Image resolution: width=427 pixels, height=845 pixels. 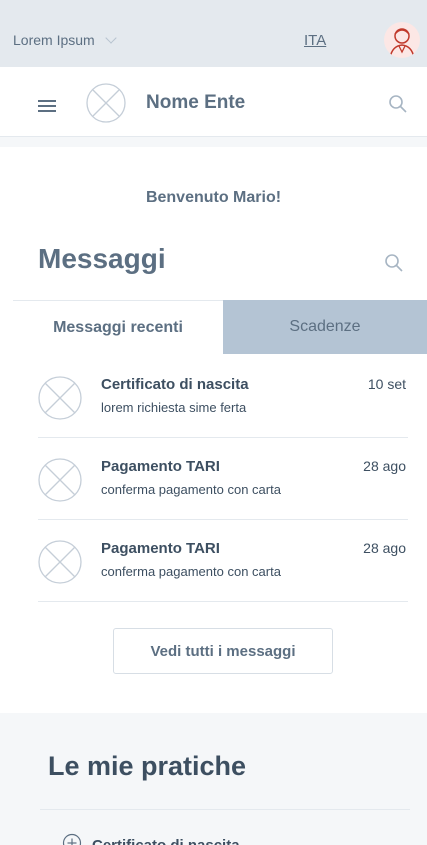 What do you see at coordinates (315, 40) in the screenshot?
I see `language-selector: ITA` at bounding box center [315, 40].